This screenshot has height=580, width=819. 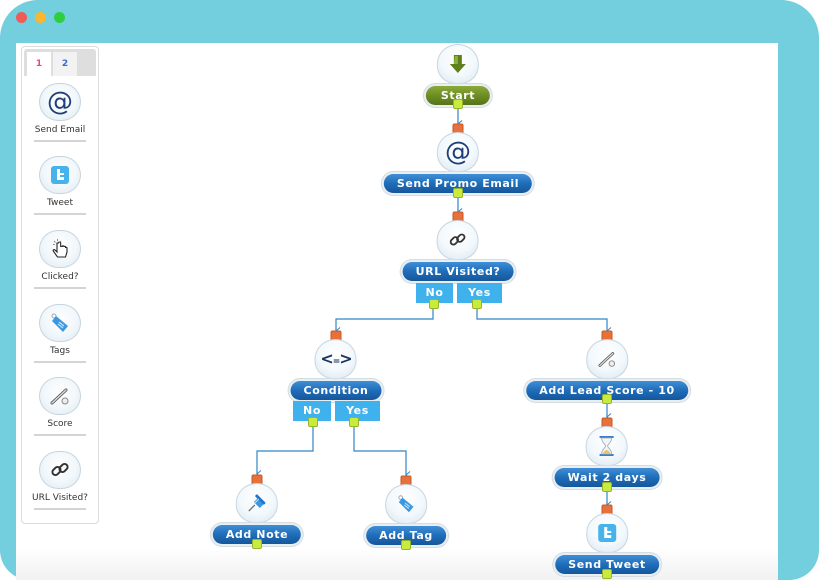 I want to click on flow-node-add-tag: Add Tag, so click(x=406, y=515).